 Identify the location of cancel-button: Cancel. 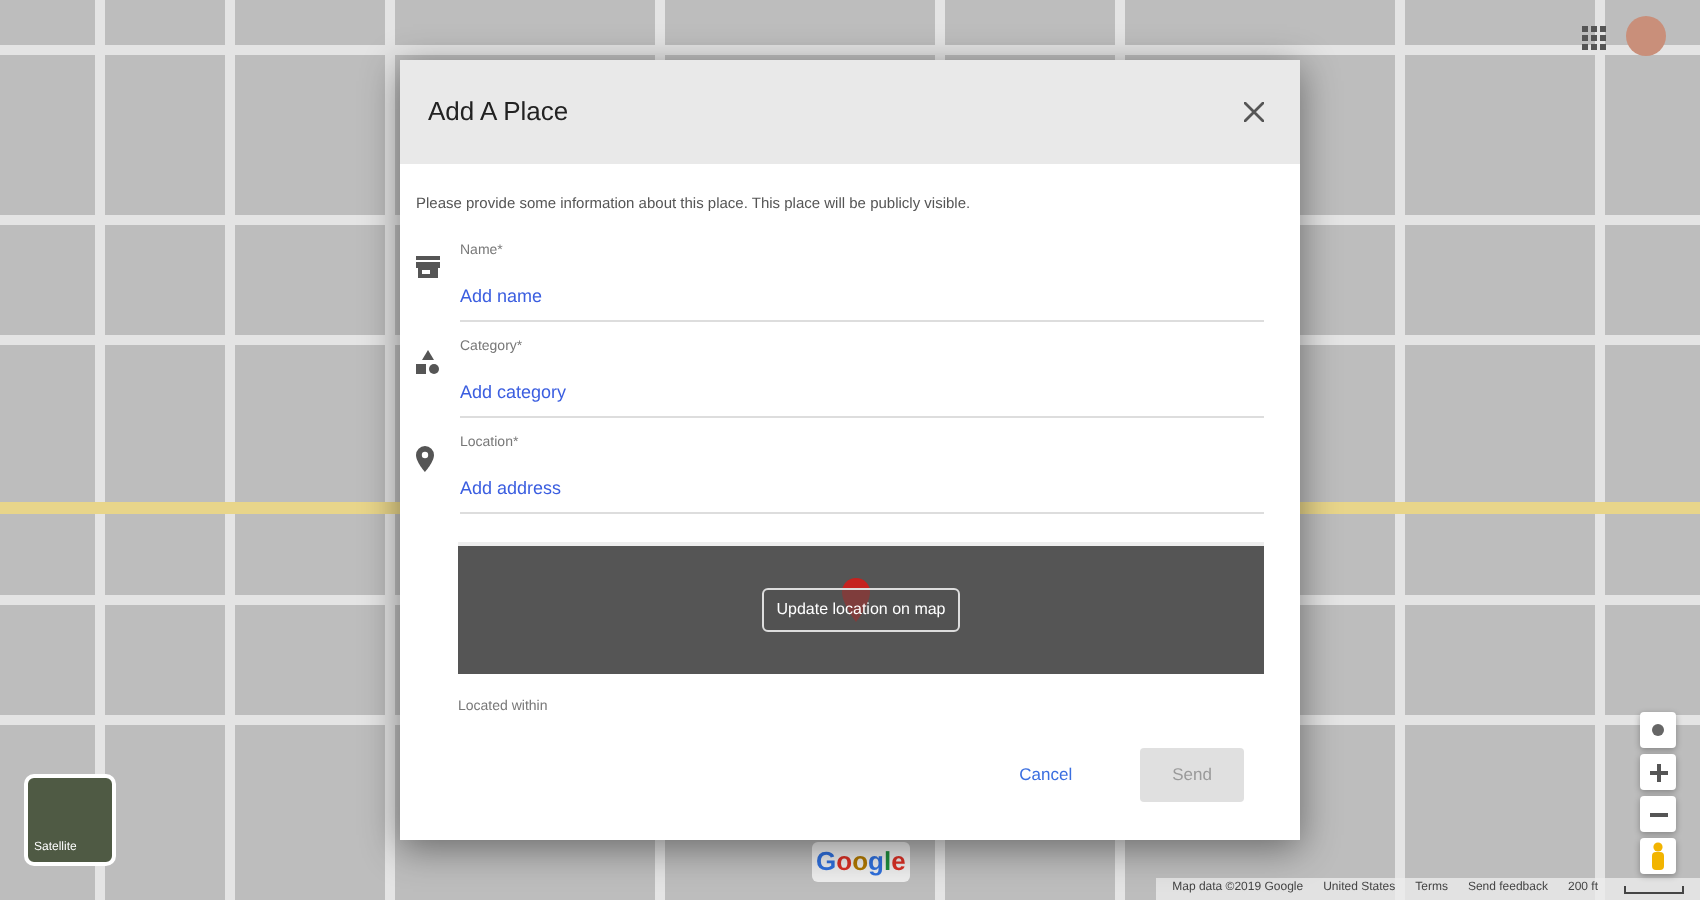
(1046, 774).